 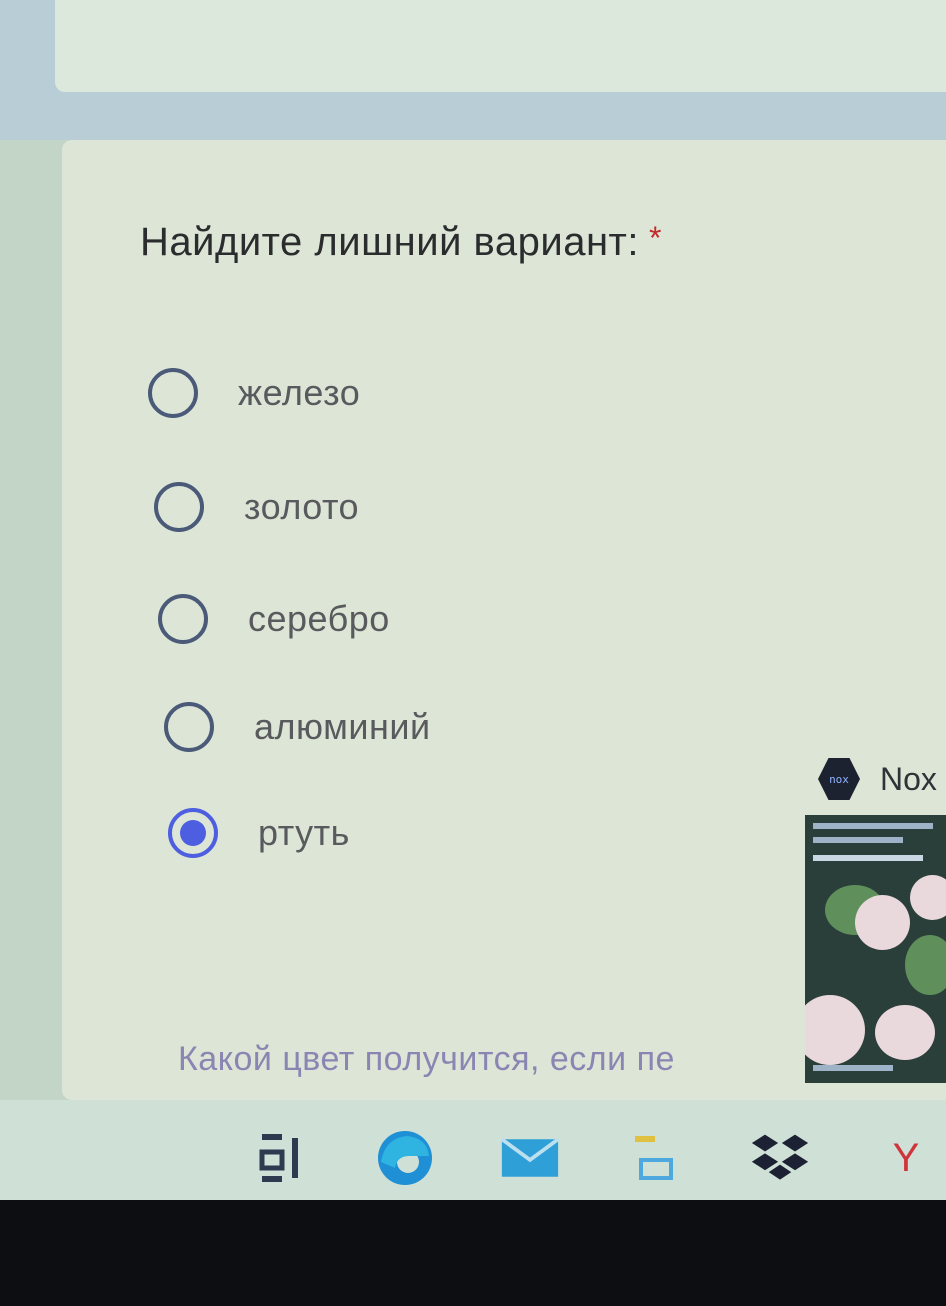 What do you see at coordinates (280, 1158) in the screenshot?
I see `task-view-icon` at bounding box center [280, 1158].